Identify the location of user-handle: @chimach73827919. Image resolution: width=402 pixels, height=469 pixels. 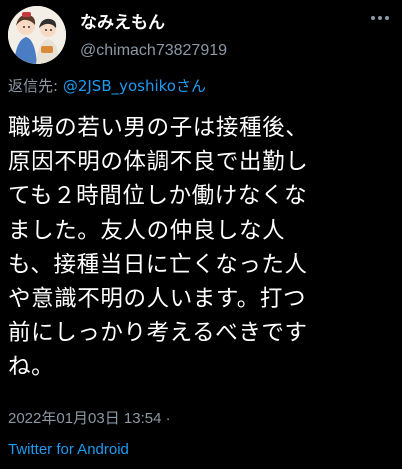
(153, 51).